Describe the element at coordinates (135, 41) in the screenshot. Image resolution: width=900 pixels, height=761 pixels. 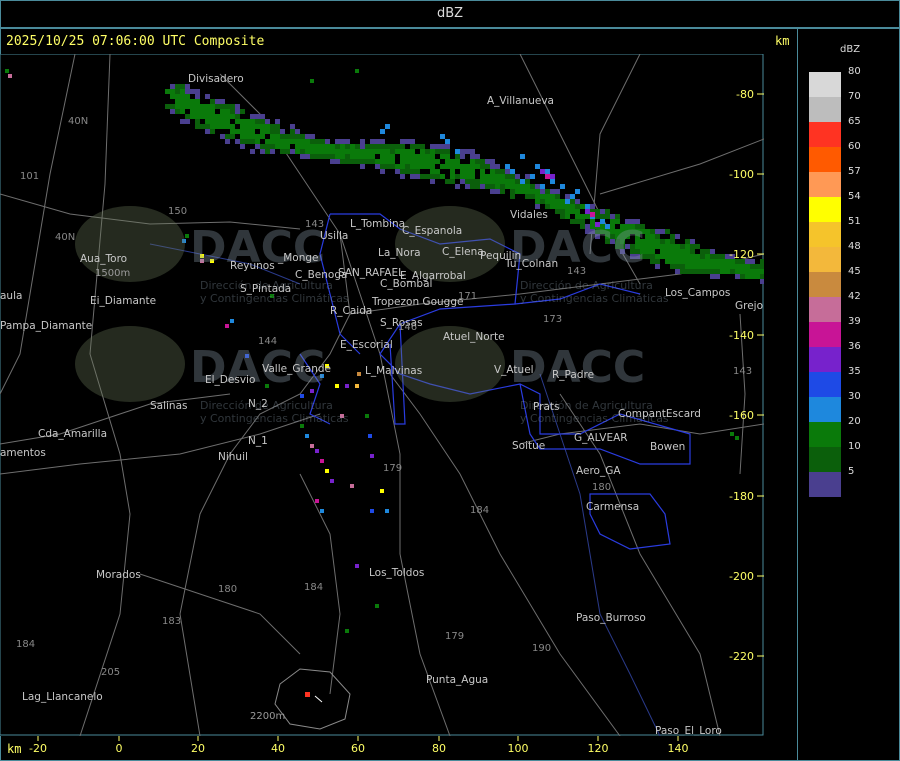
I see `timestamp-header: 2025/10/25 07:06:00 UTC Composite` at that location.